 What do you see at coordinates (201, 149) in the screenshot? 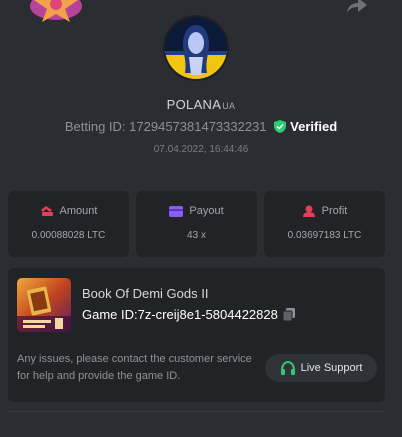
I see `bet-timestamp: 07.04.2022, 16:44:46` at bounding box center [201, 149].